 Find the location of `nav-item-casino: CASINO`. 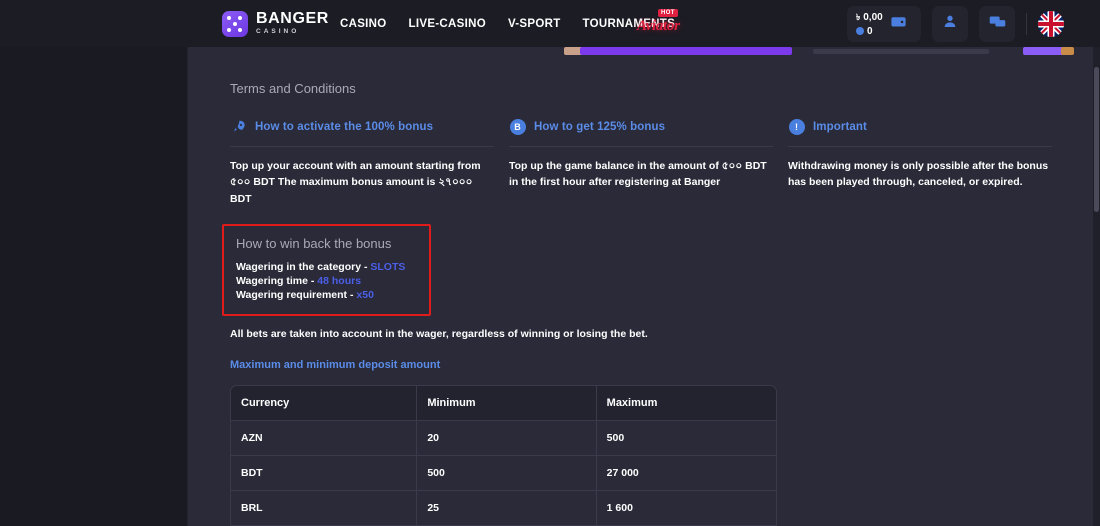

nav-item-casino: CASINO is located at coordinates (363, 24).